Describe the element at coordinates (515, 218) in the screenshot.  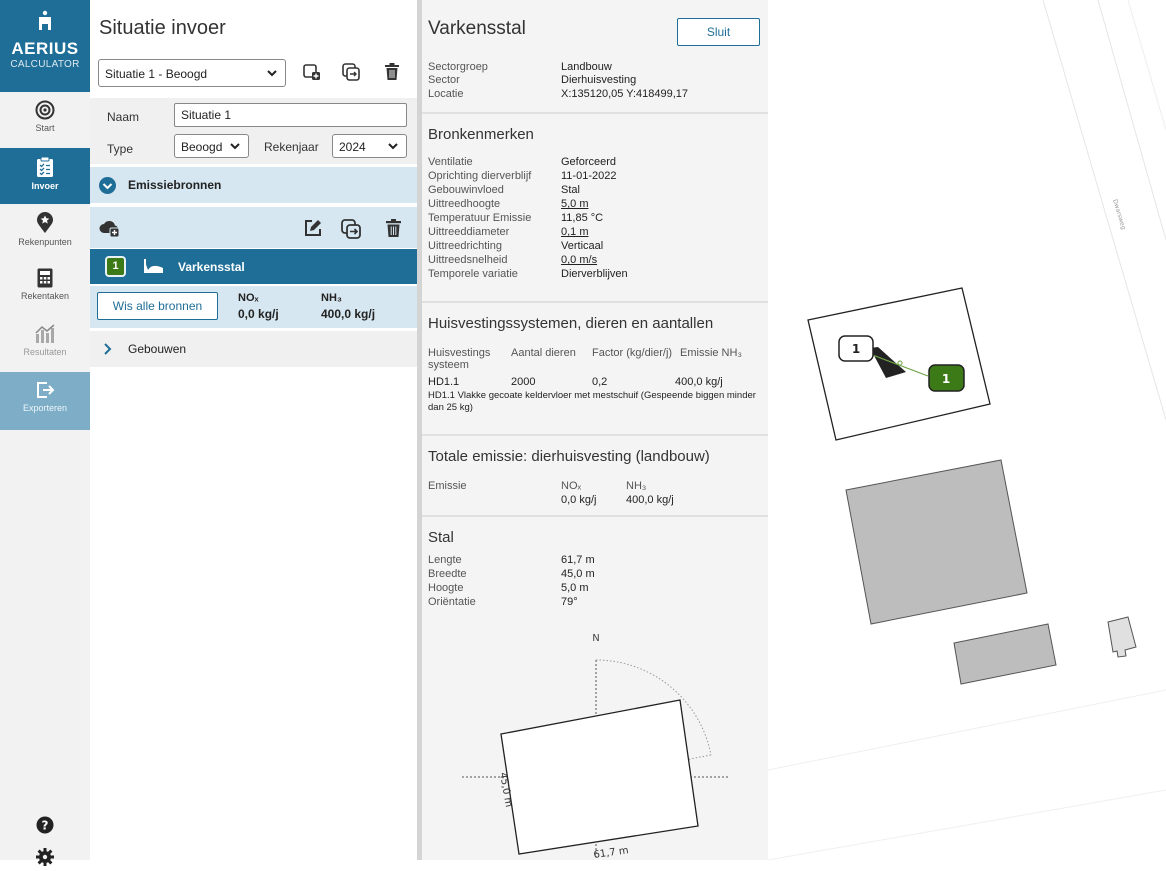
I see `characteristic-row: Temperatuur Emissie 11,85 °C` at that location.